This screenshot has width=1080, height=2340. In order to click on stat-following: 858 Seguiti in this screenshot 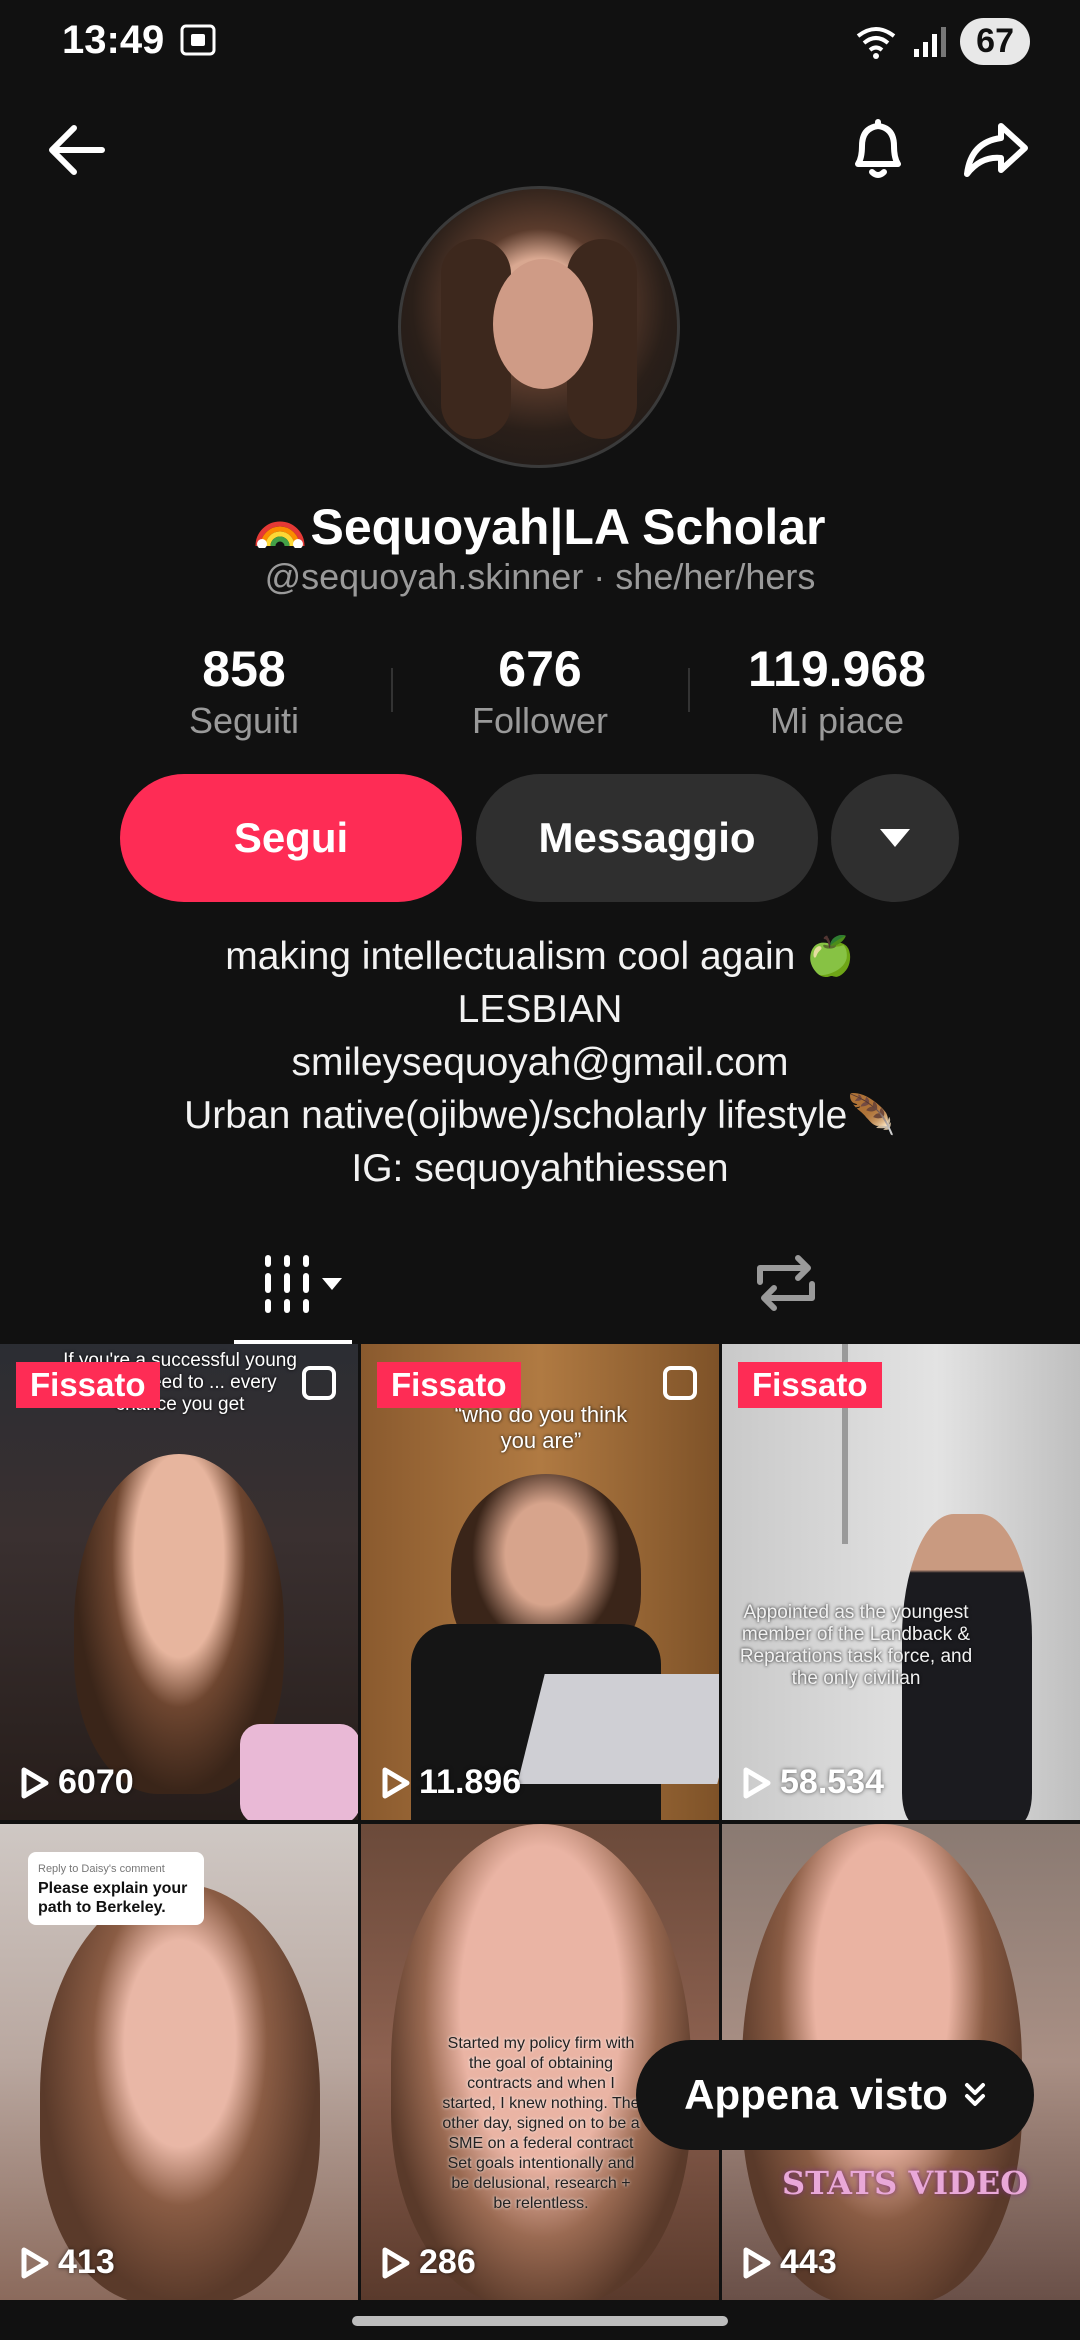, I will do `click(244, 691)`.